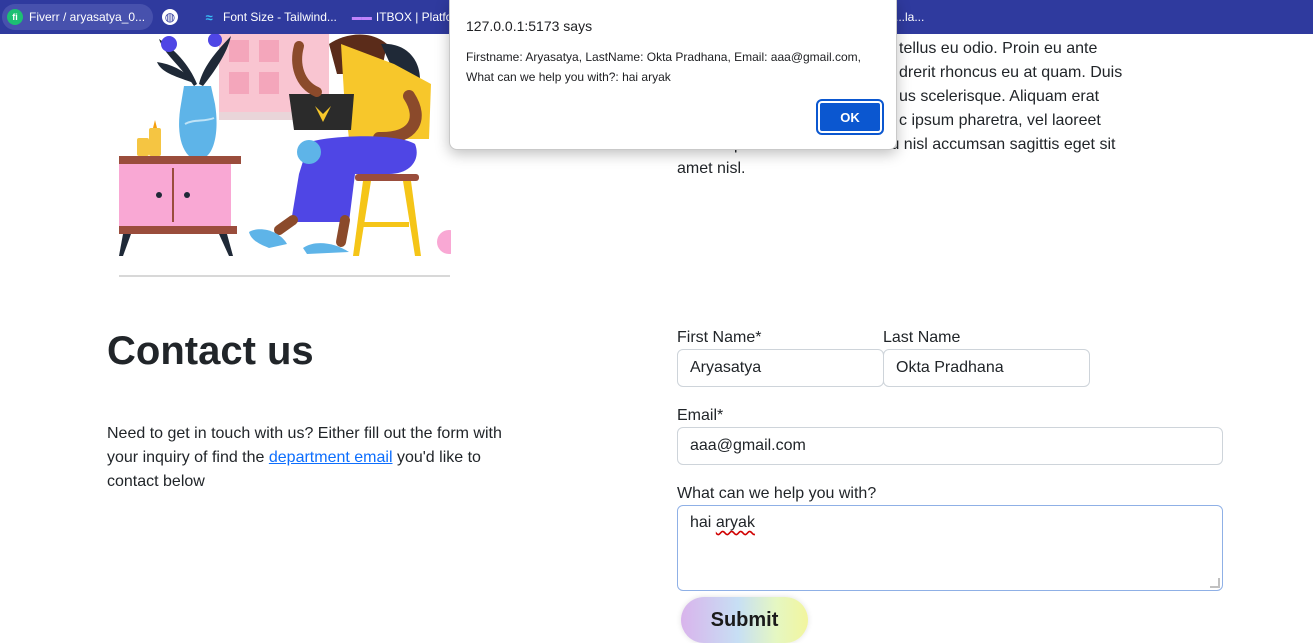  What do you see at coordinates (331, 457) in the screenshot?
I see `department-email-link: department email` at bounding box center [331, 457].